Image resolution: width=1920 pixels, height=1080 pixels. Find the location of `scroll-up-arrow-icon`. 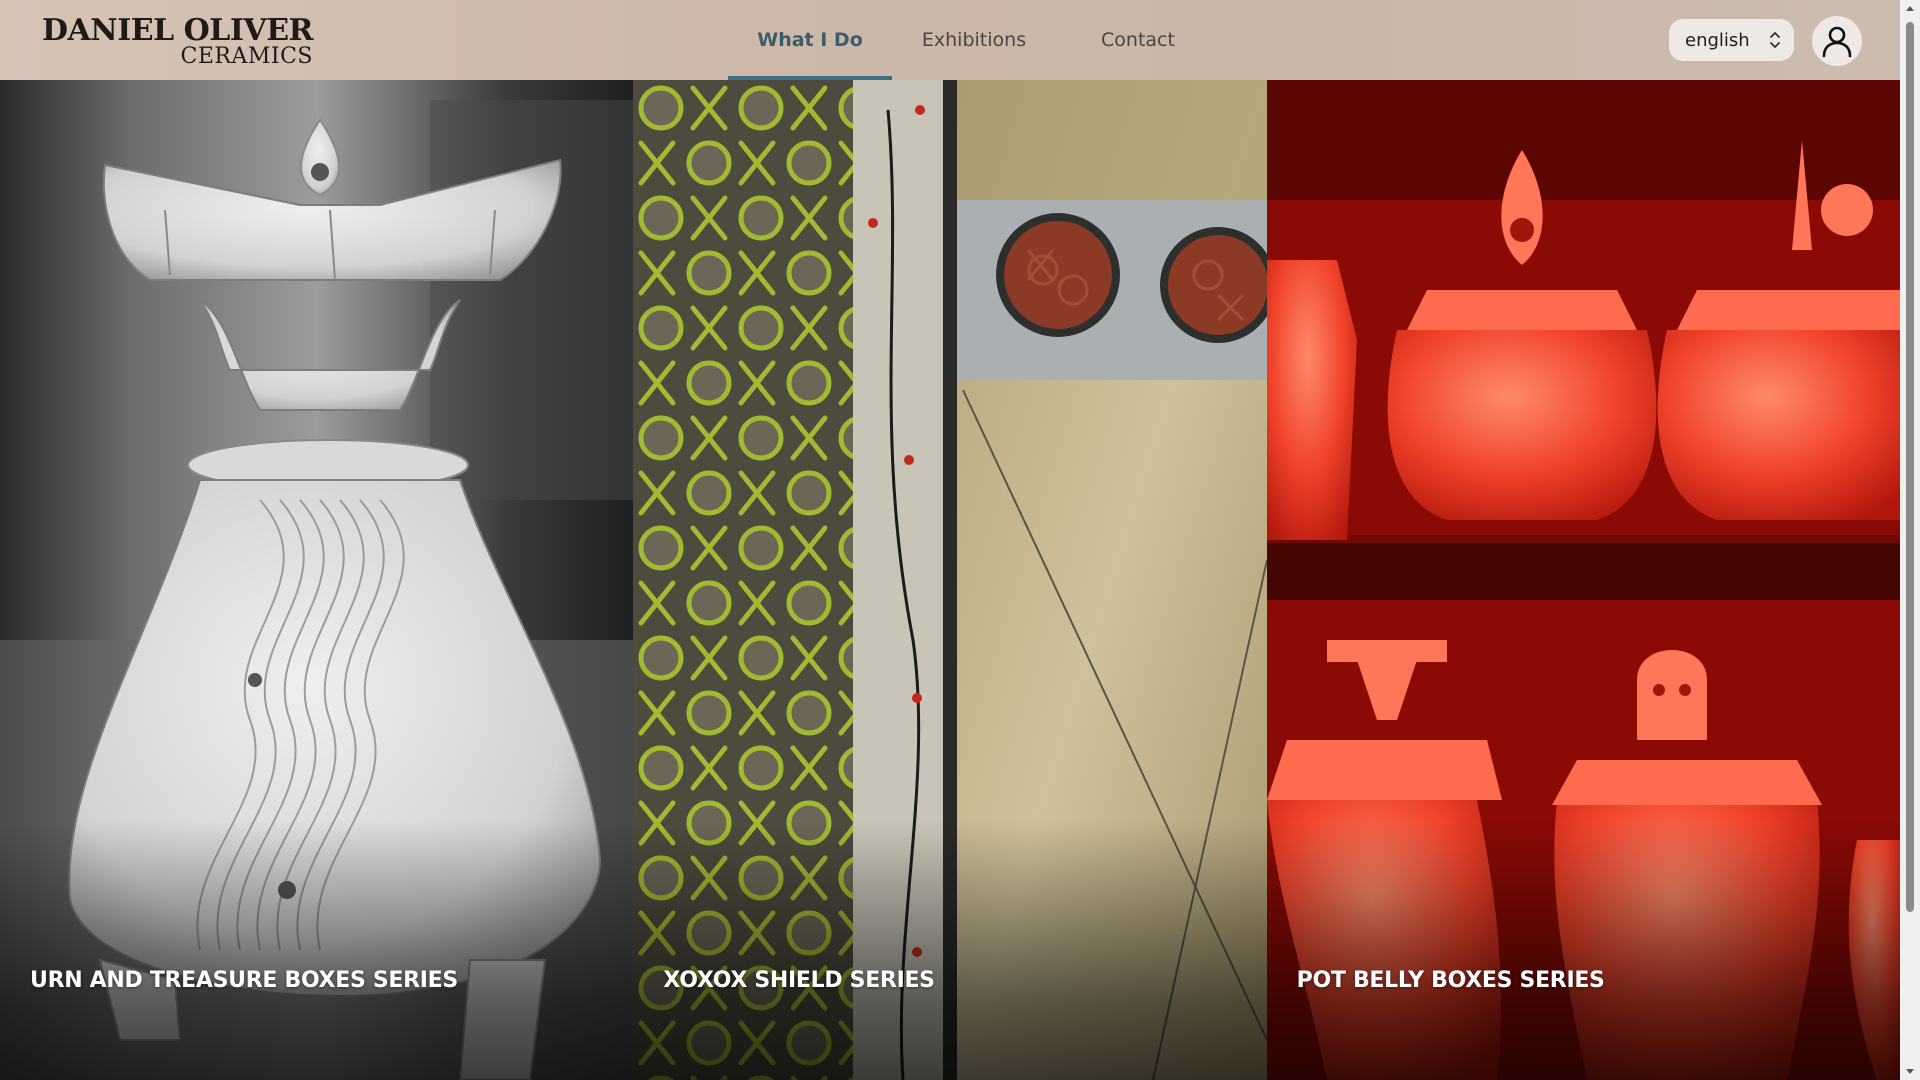

scroll-up-arrow-icon is located at coordinates (1910, 9).